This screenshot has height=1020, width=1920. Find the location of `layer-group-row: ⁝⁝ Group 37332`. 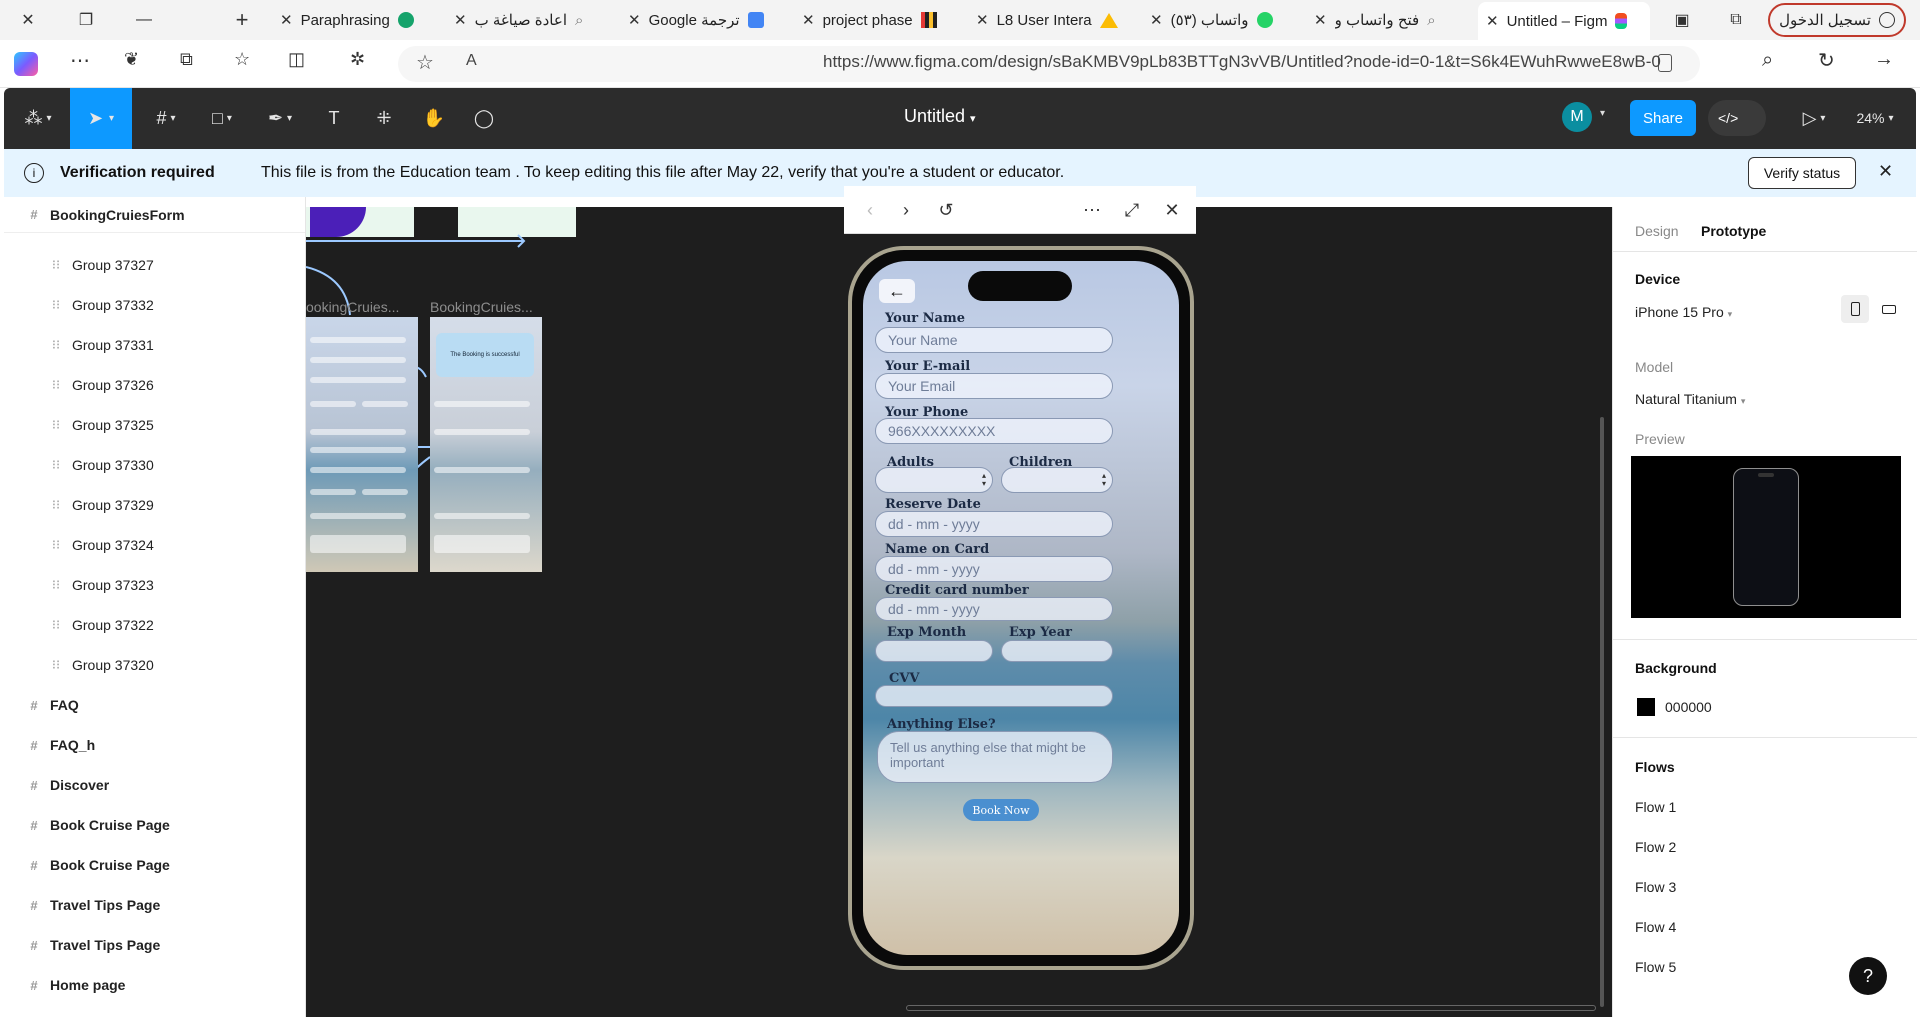

layer-group-row: ⁝⁝ Group 37332 is located at coordinates (154, 305).